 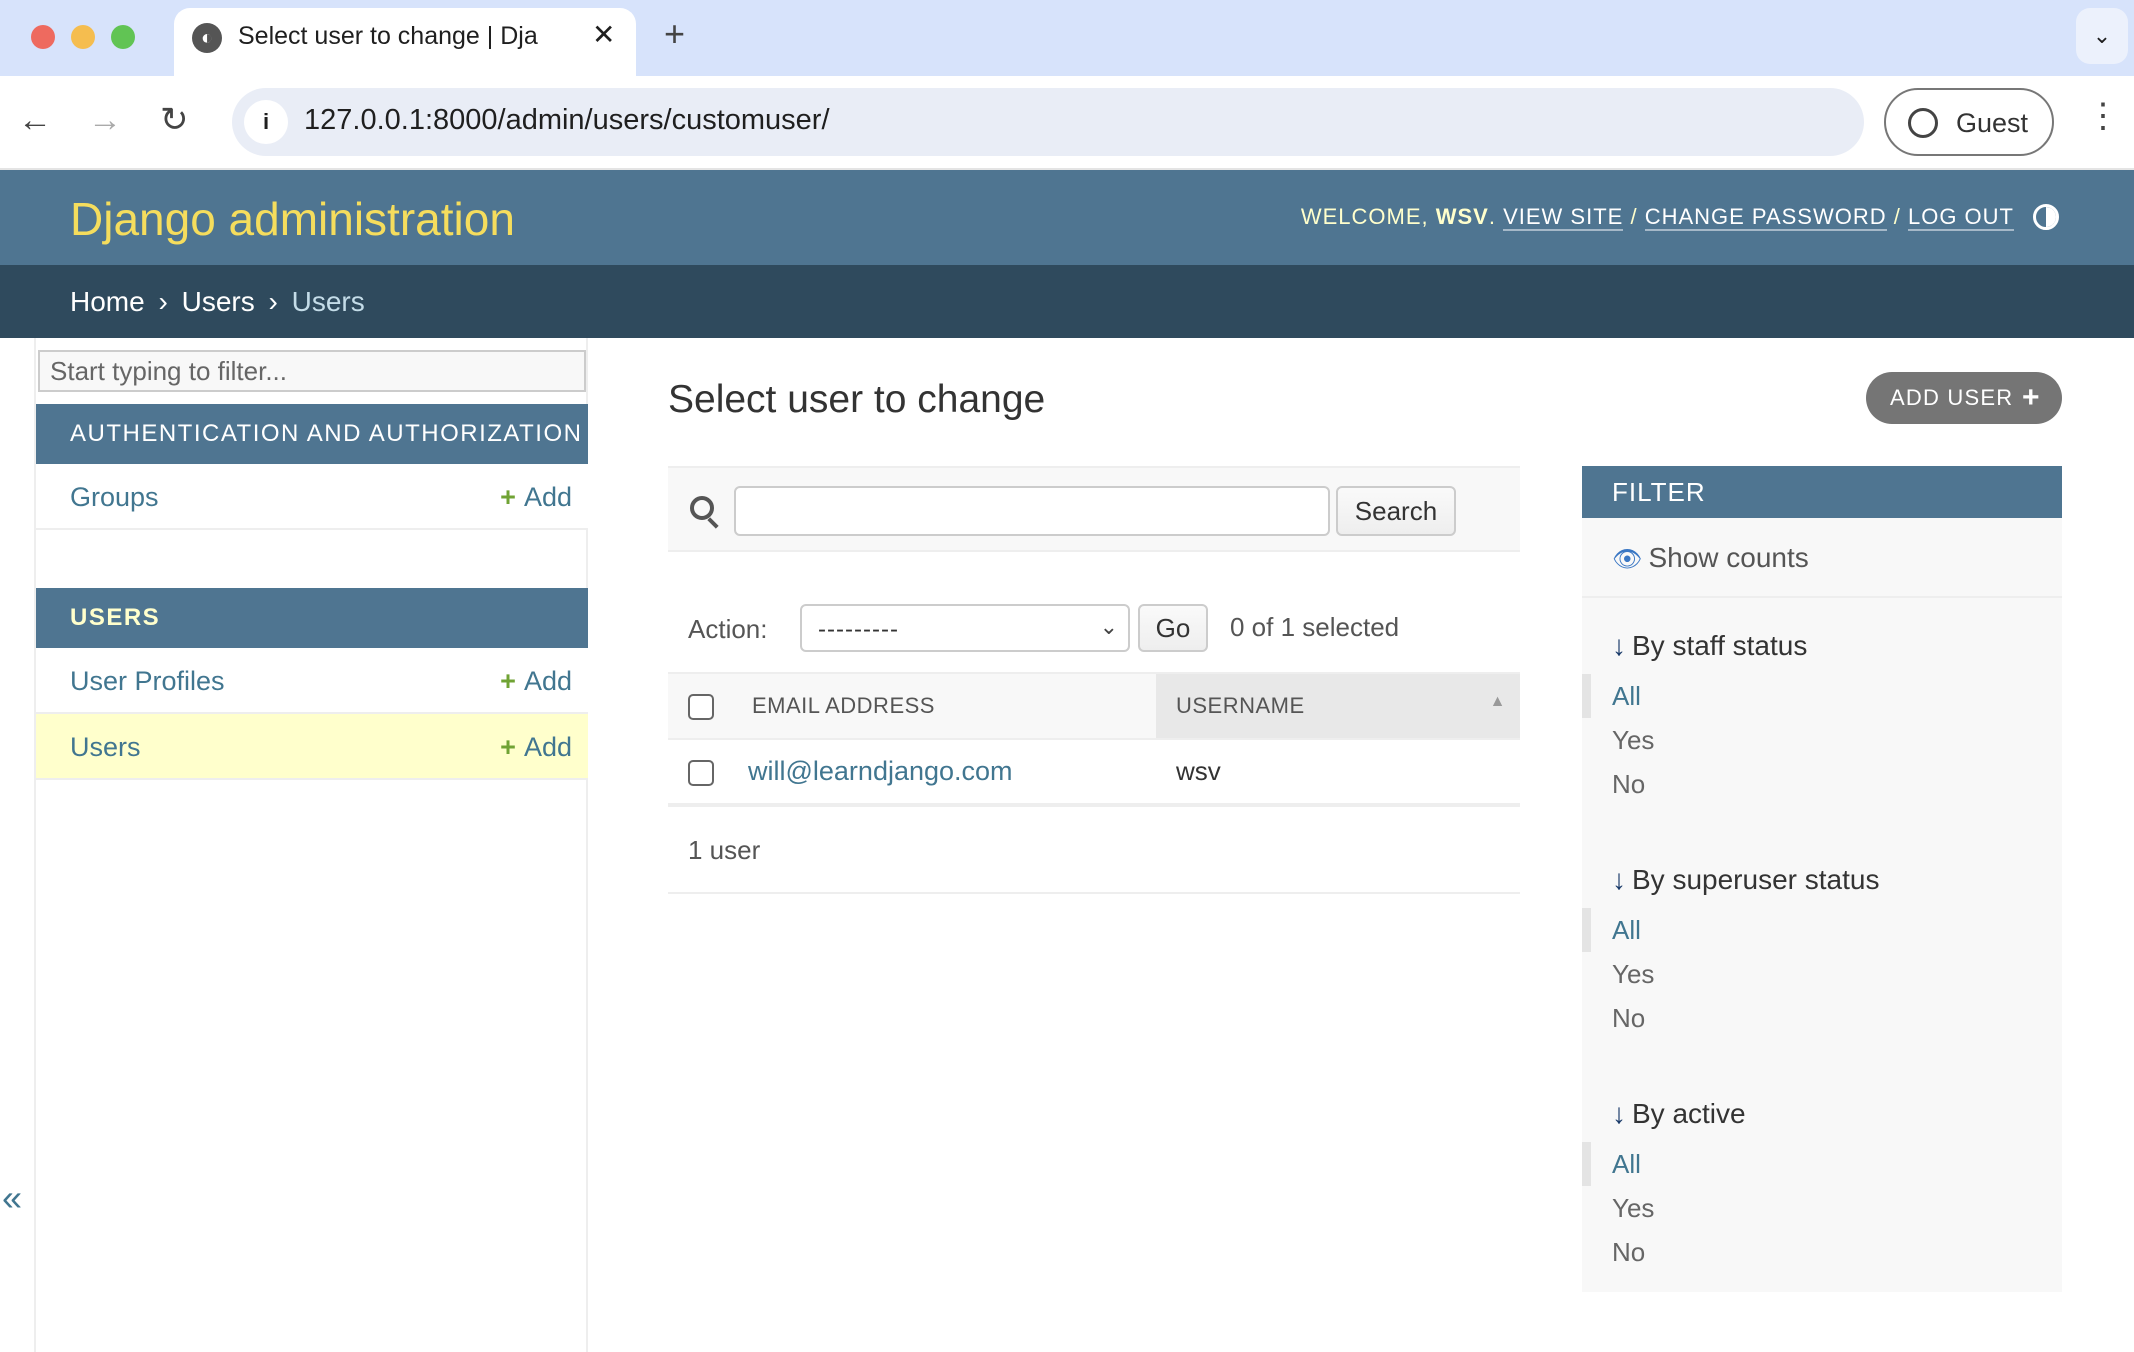 What do you see at coordinates (1498, 702) in the screenshot?
I see `sort-ascending-icon: ▲` at bounding box center [1498, 702].